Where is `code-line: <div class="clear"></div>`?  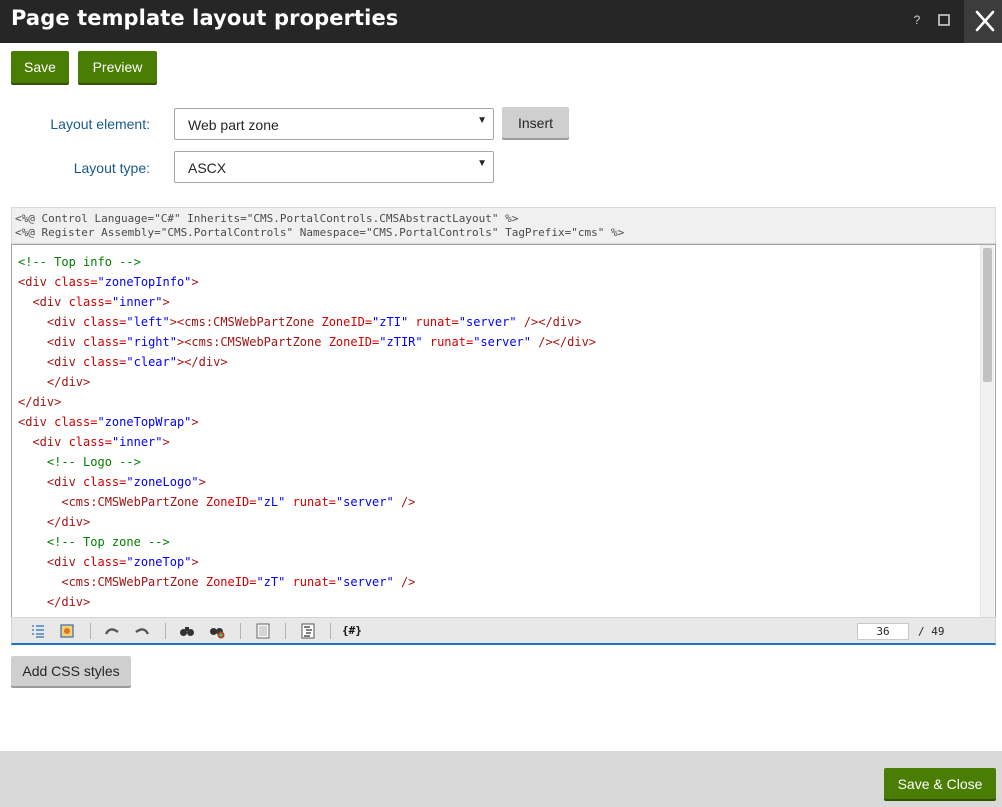 code-line: <div class="clear"></div> is located at coordinates (307, 362).